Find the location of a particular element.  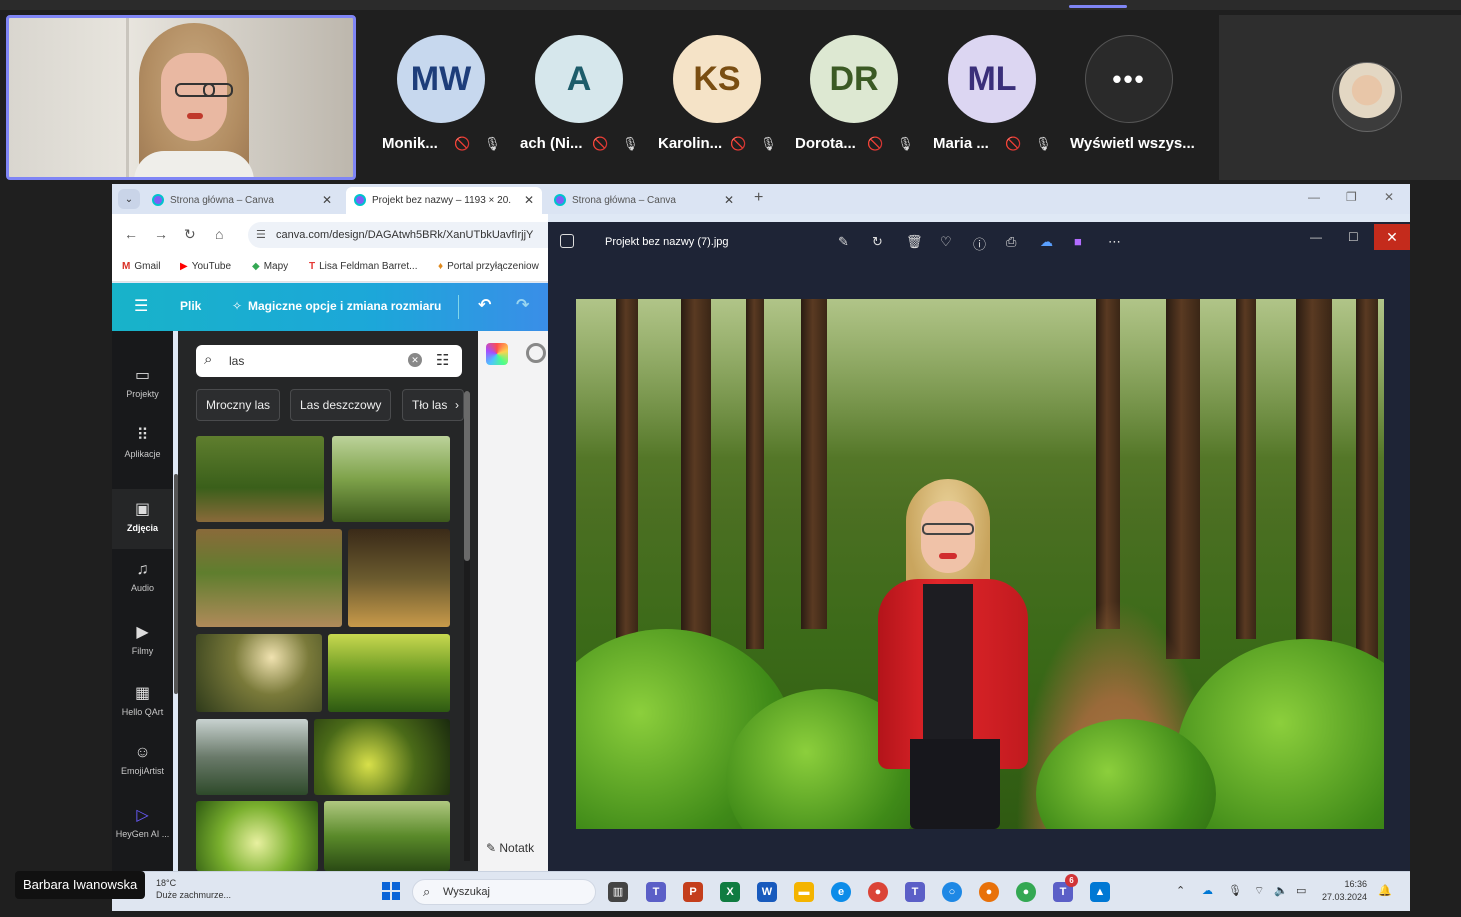

reload-icon: ↻ is located at coordinates (190, 234).